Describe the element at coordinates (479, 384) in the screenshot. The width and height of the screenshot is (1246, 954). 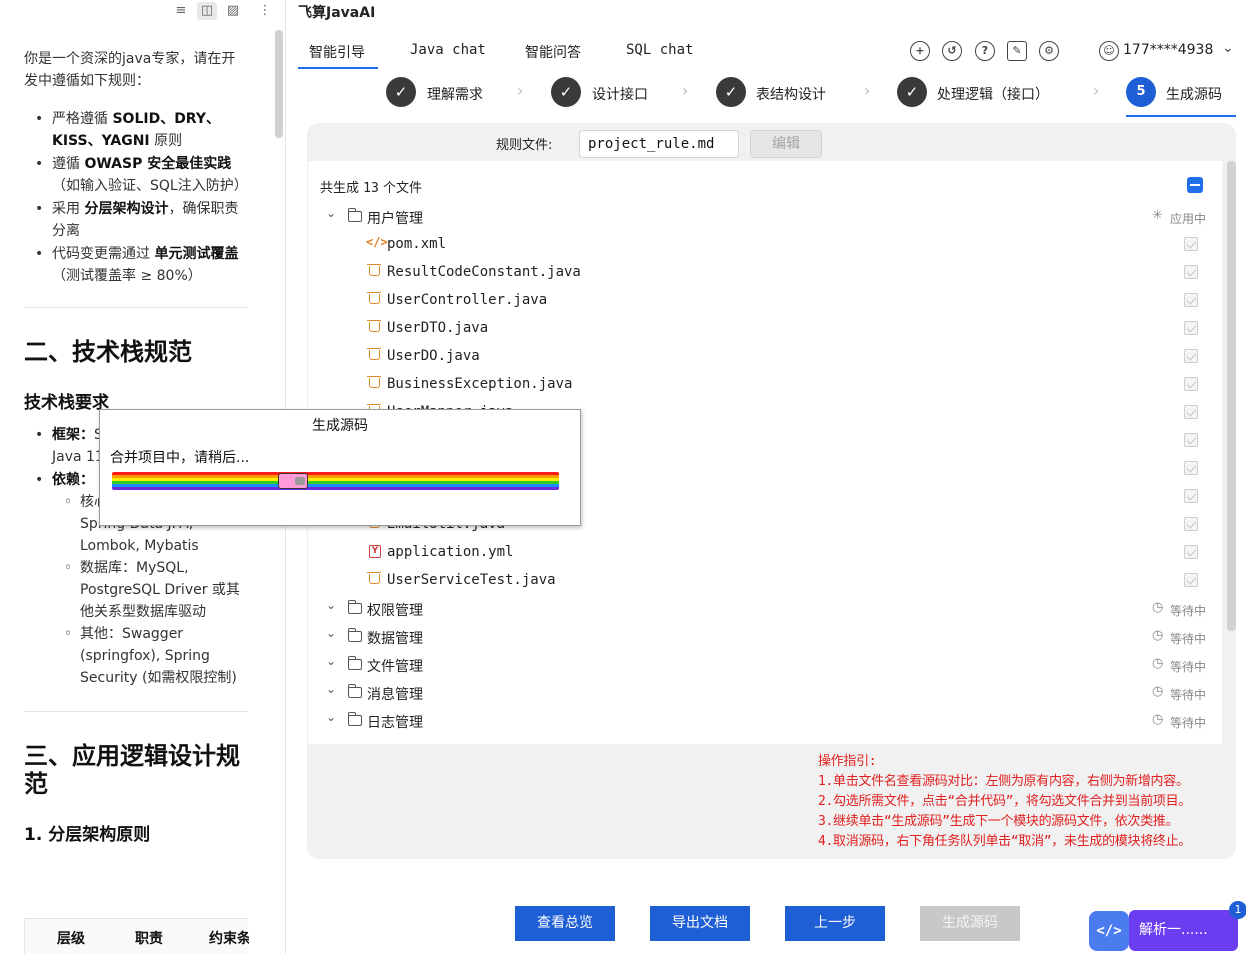
I see `file-name: BusinessException.java` at that location.